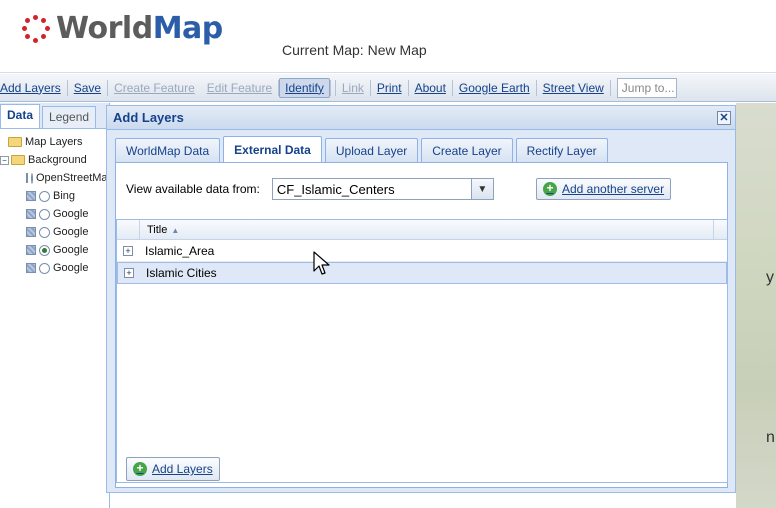 Image resolution: width=776 pixels, height=508 pixels. I want to click on tab-create-layer: Create Layer, so click(467, 150).